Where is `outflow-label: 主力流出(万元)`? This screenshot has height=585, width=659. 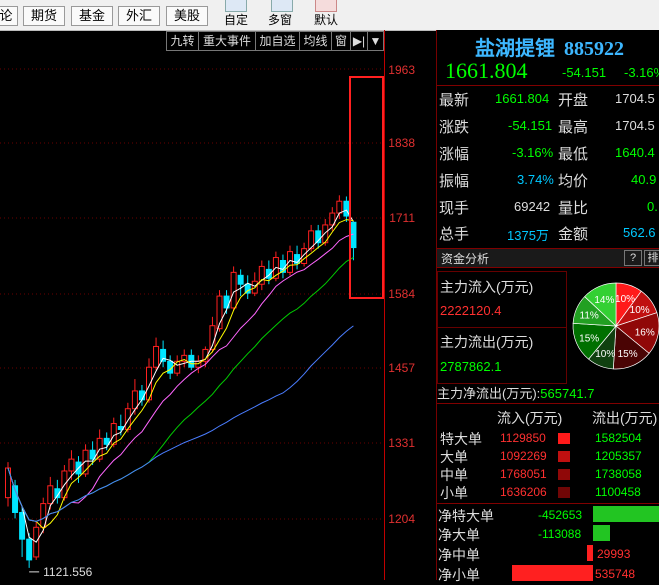
outflow-label: 主力流出(万元) is located at coordinates (487, 342).